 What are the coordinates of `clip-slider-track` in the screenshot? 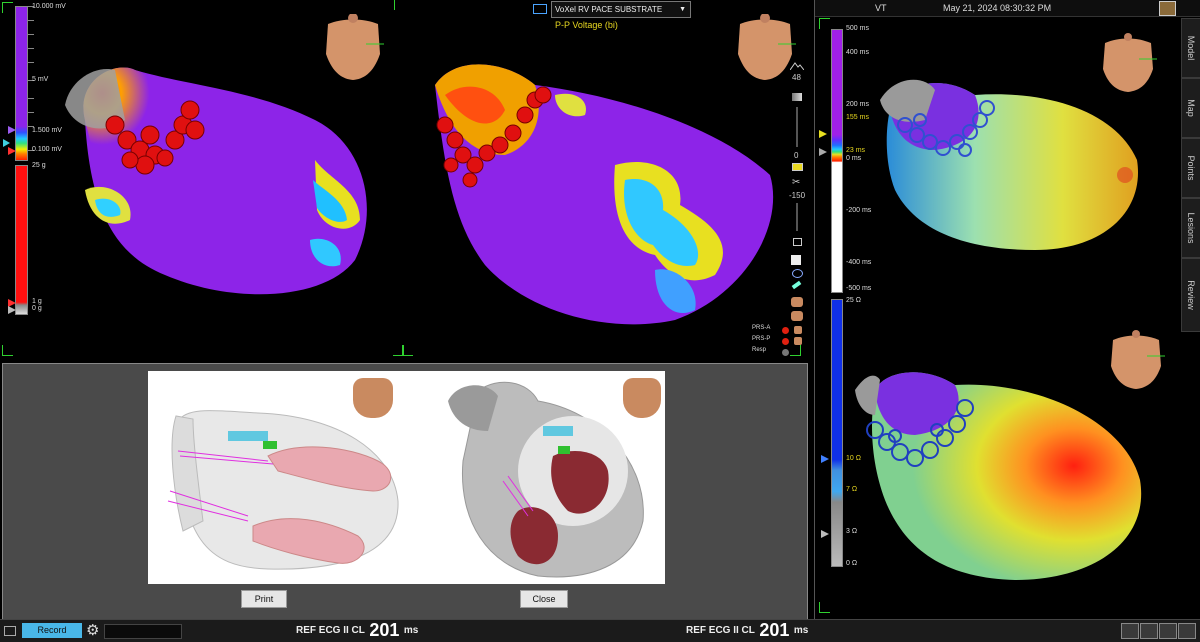 It's located at (797, 217).